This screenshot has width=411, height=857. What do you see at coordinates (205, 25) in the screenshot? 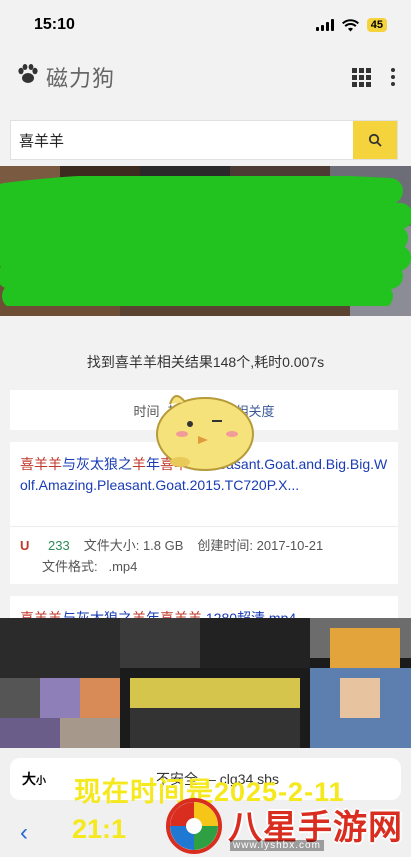
I see `status-bar: 15:10 45` at bounding box center [205, 25].